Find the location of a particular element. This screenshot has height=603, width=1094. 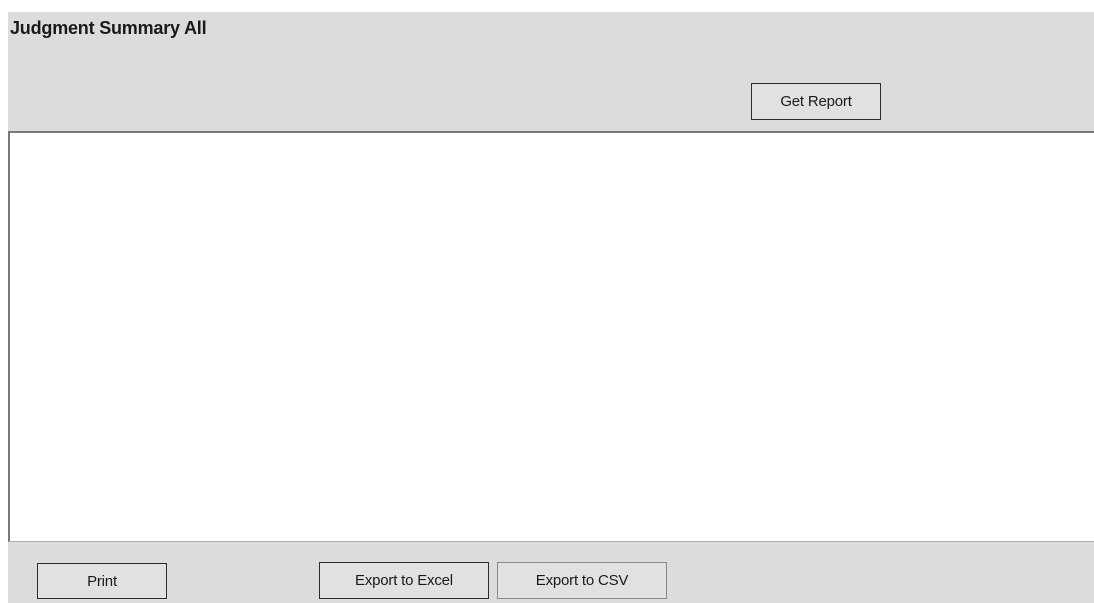

export-to-excel-button: Export to Excel is located at coordinates (404, 580).